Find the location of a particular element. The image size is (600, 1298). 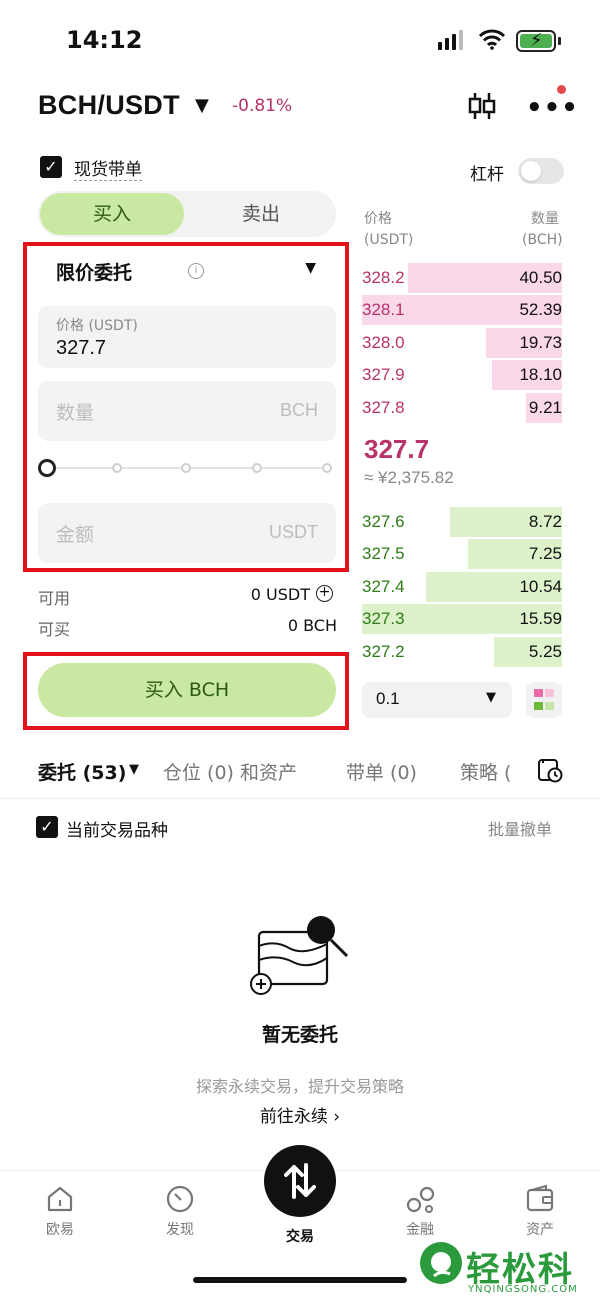

tab-copy-orders: 带单 (0) is located at coordinates (381, 771).